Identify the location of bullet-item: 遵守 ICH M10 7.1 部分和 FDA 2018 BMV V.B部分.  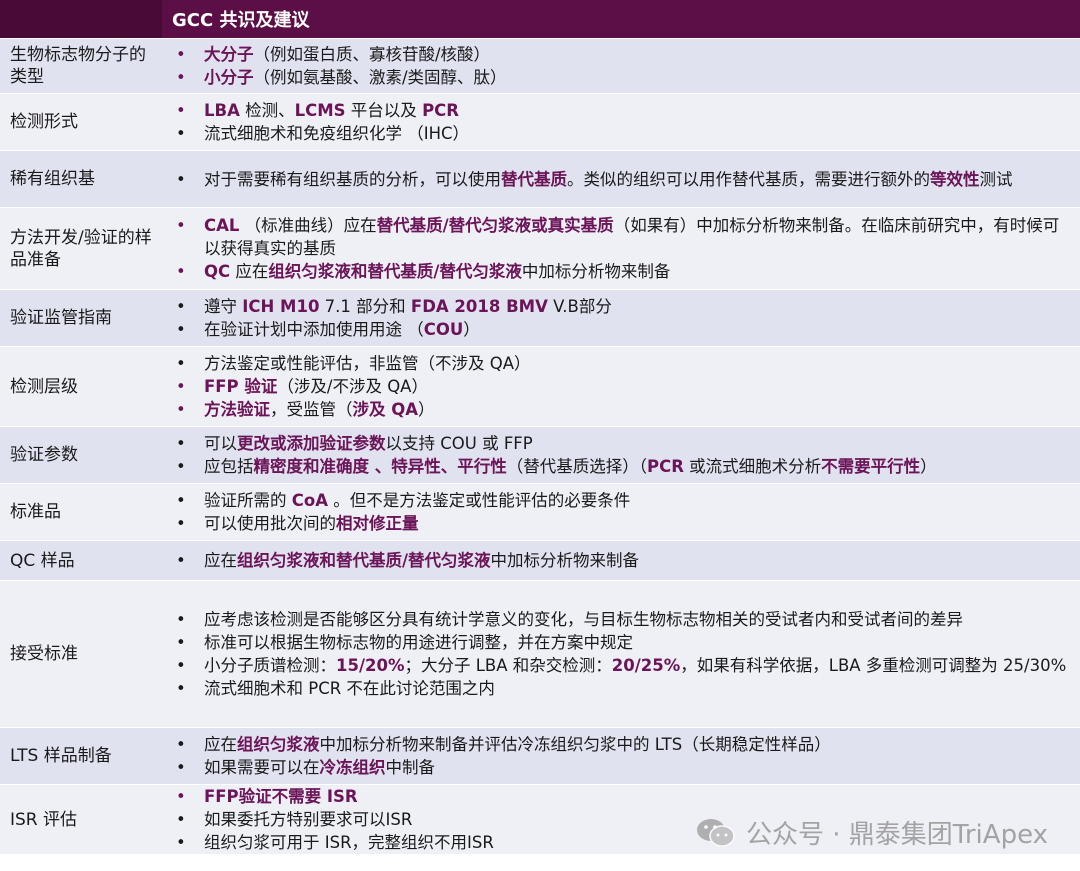
(618, 306).